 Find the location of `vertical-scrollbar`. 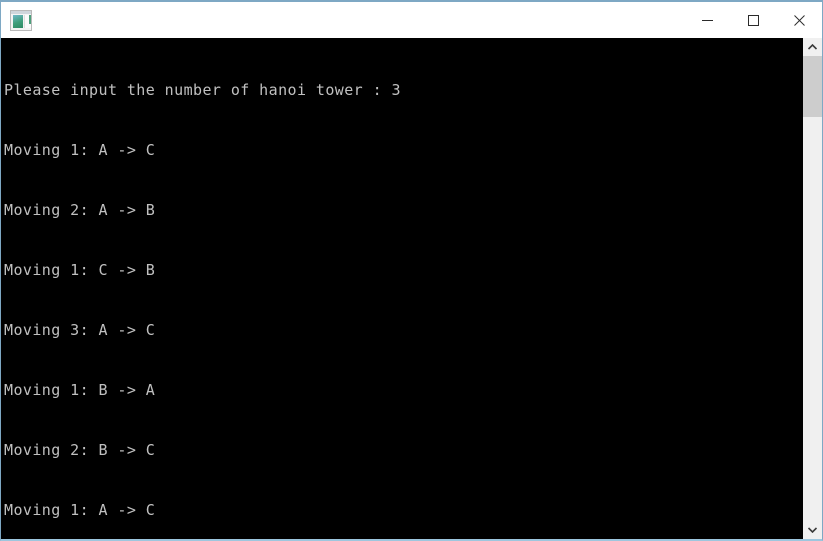

vertical-scrollbar is located at coordinates (812, 288).